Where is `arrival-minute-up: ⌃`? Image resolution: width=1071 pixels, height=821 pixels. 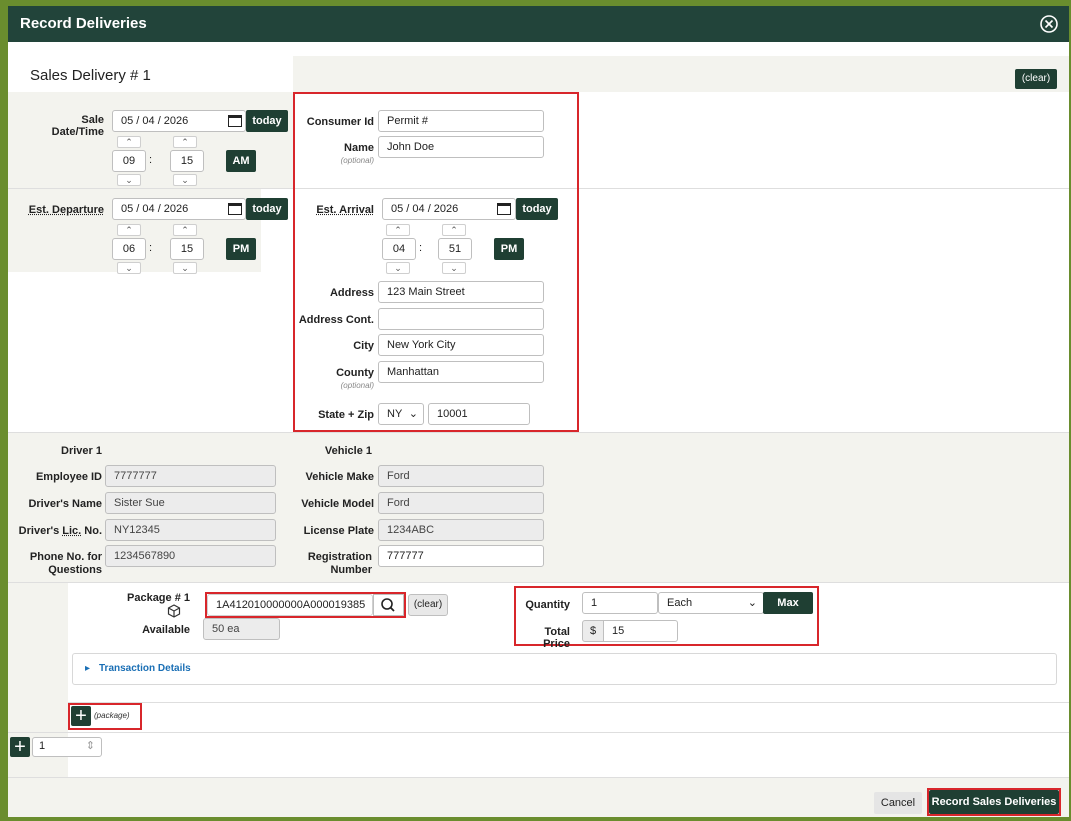
arrival-minute-up: ⌃ is located at coordinates (454, 230).